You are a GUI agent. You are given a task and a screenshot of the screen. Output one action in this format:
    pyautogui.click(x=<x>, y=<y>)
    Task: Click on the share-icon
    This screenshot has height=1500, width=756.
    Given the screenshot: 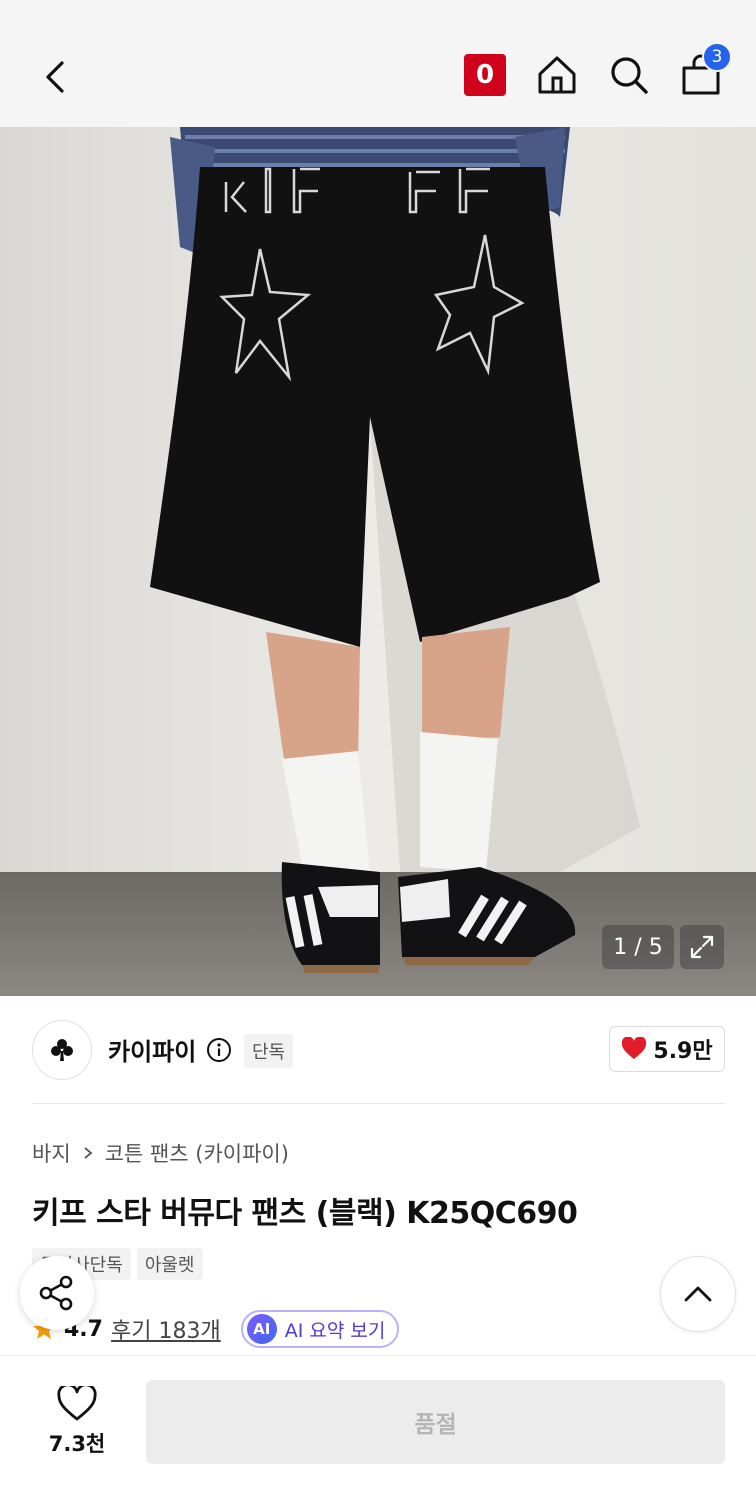 What is the action you would take?
    pyautogui.click(x=56, y=1293)
    